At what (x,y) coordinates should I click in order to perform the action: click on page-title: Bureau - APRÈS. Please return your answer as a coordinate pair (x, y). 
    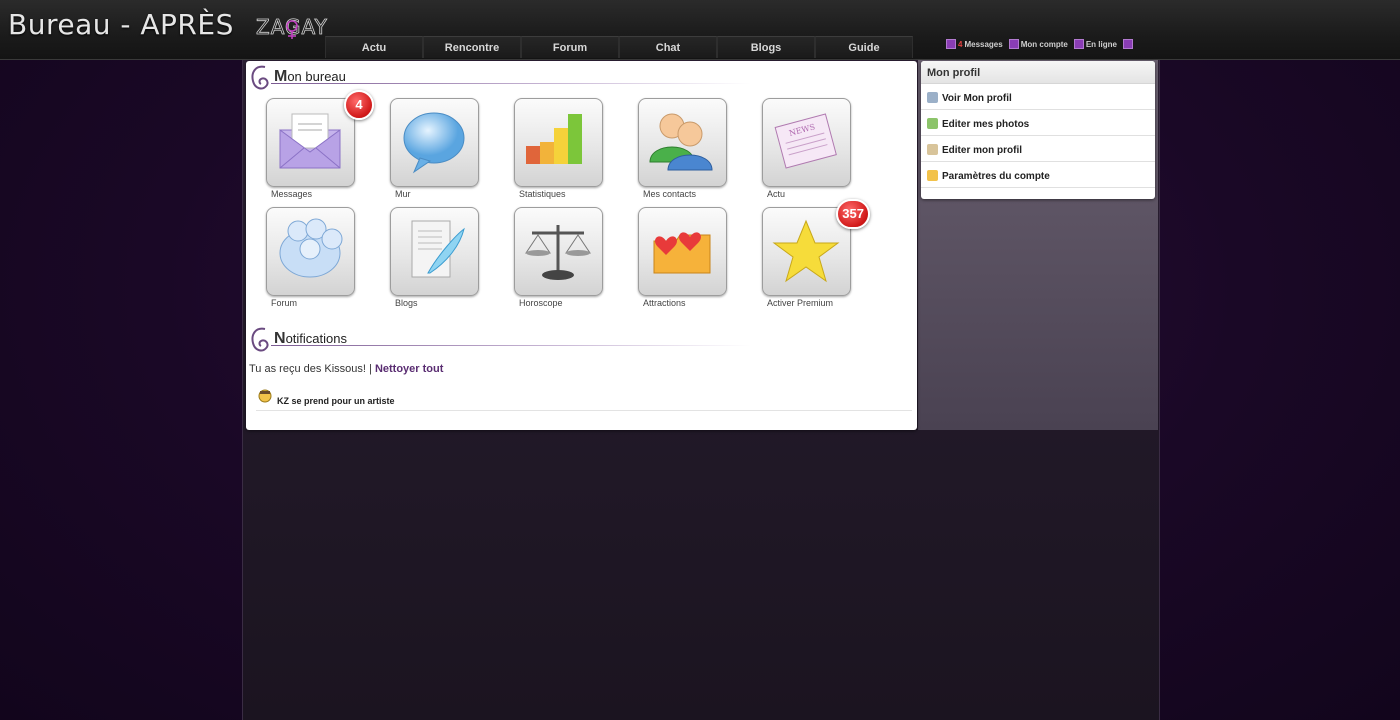
    Looking at the image, I should click on (121, 24).